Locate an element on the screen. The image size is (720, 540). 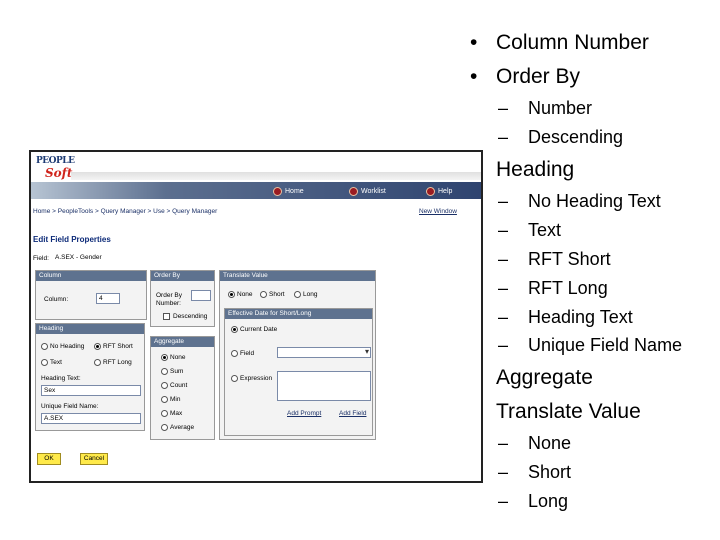
no-heading-label: No Heading is located at coordinates (67, 346).